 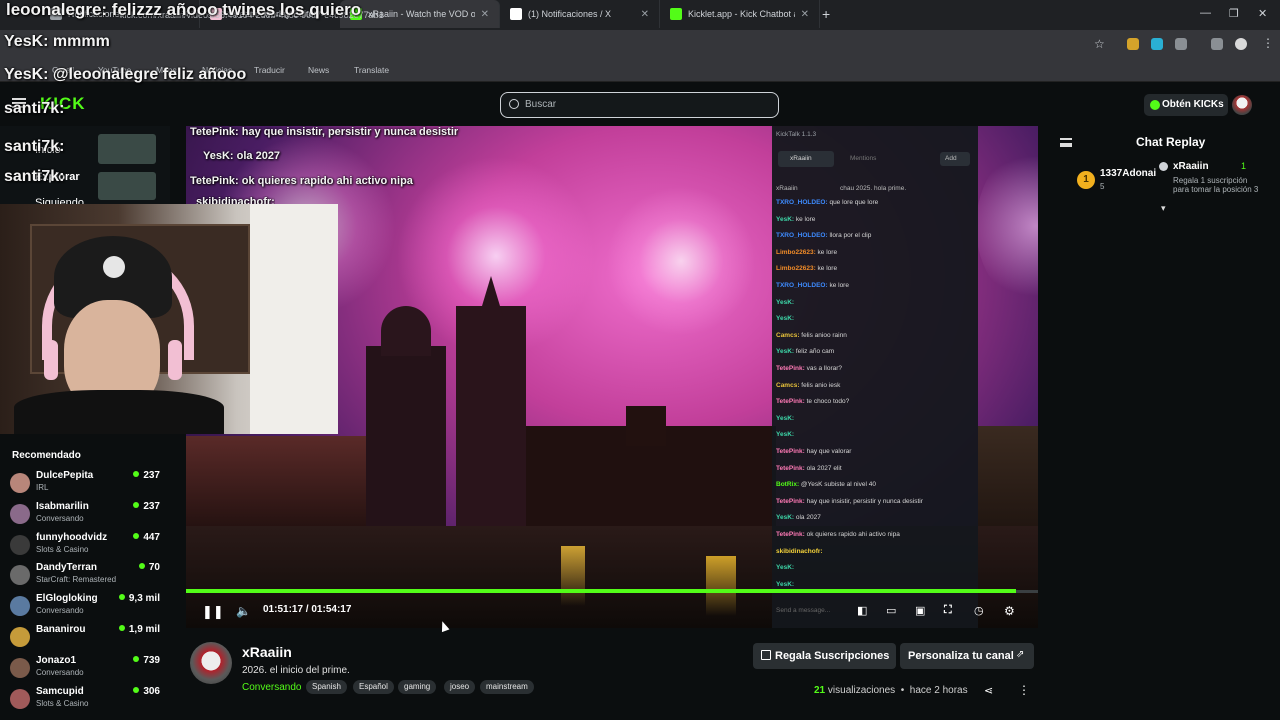 What do you see at coordinates (85, 516) in the screenshot?
I see `recommended-channel: Isabmarilin Conversando 237` at bounding box center [85, 516].